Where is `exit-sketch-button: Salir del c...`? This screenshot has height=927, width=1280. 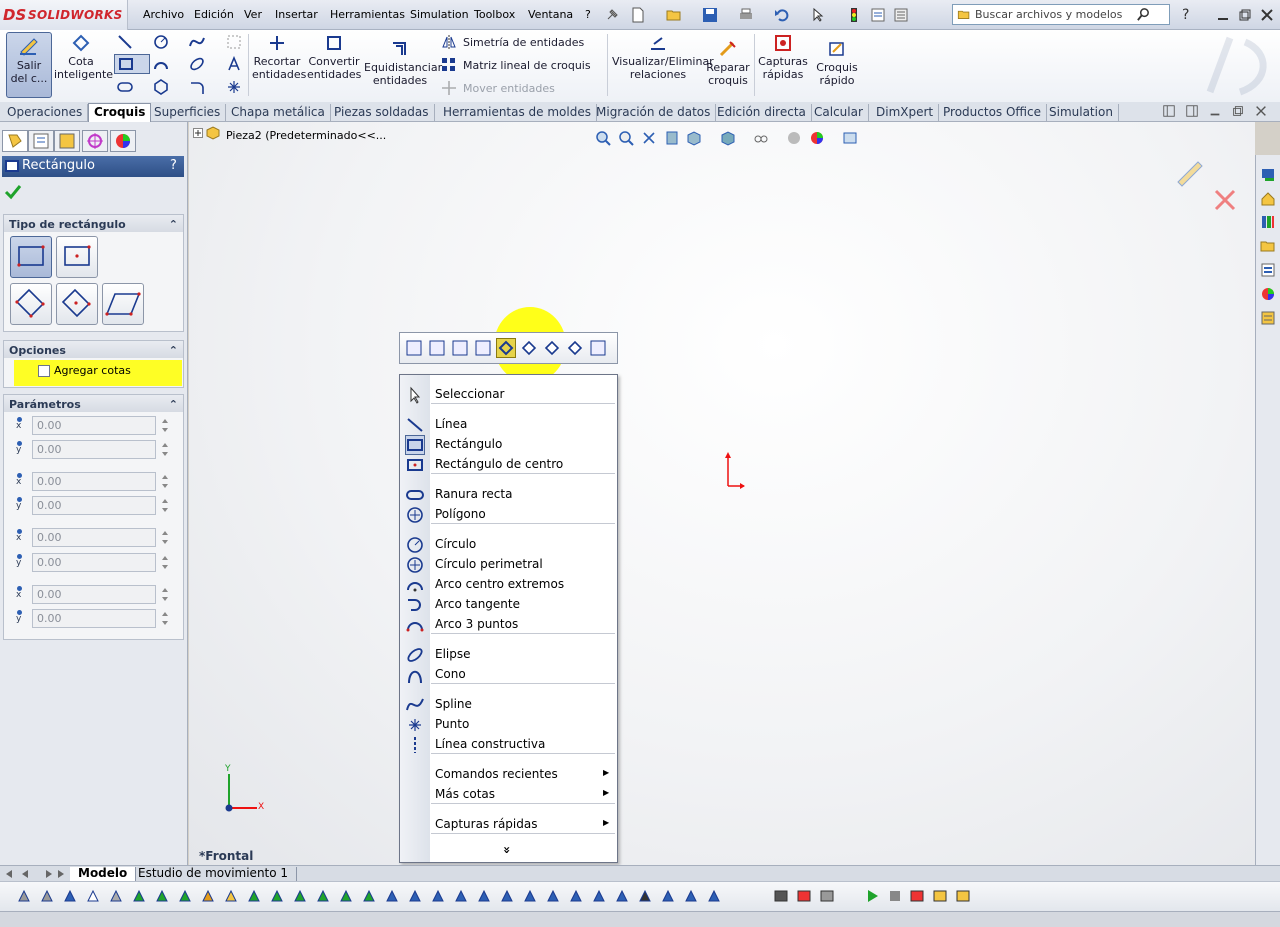 exit-sketch-button: Salir del c... is located at coordinates (29, 65).